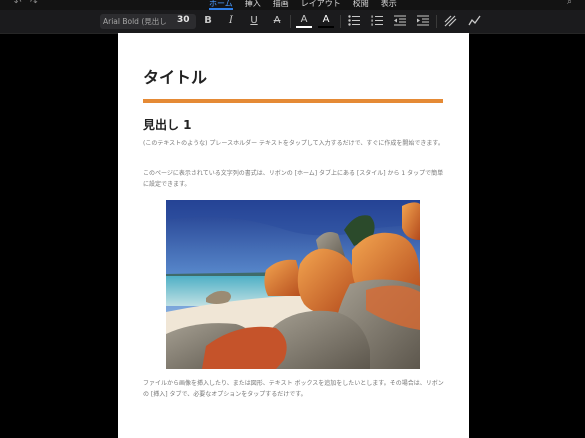  Describe the element at coordinates (231, 21) in the screenshot. I see `italic-icon: I` at that location.